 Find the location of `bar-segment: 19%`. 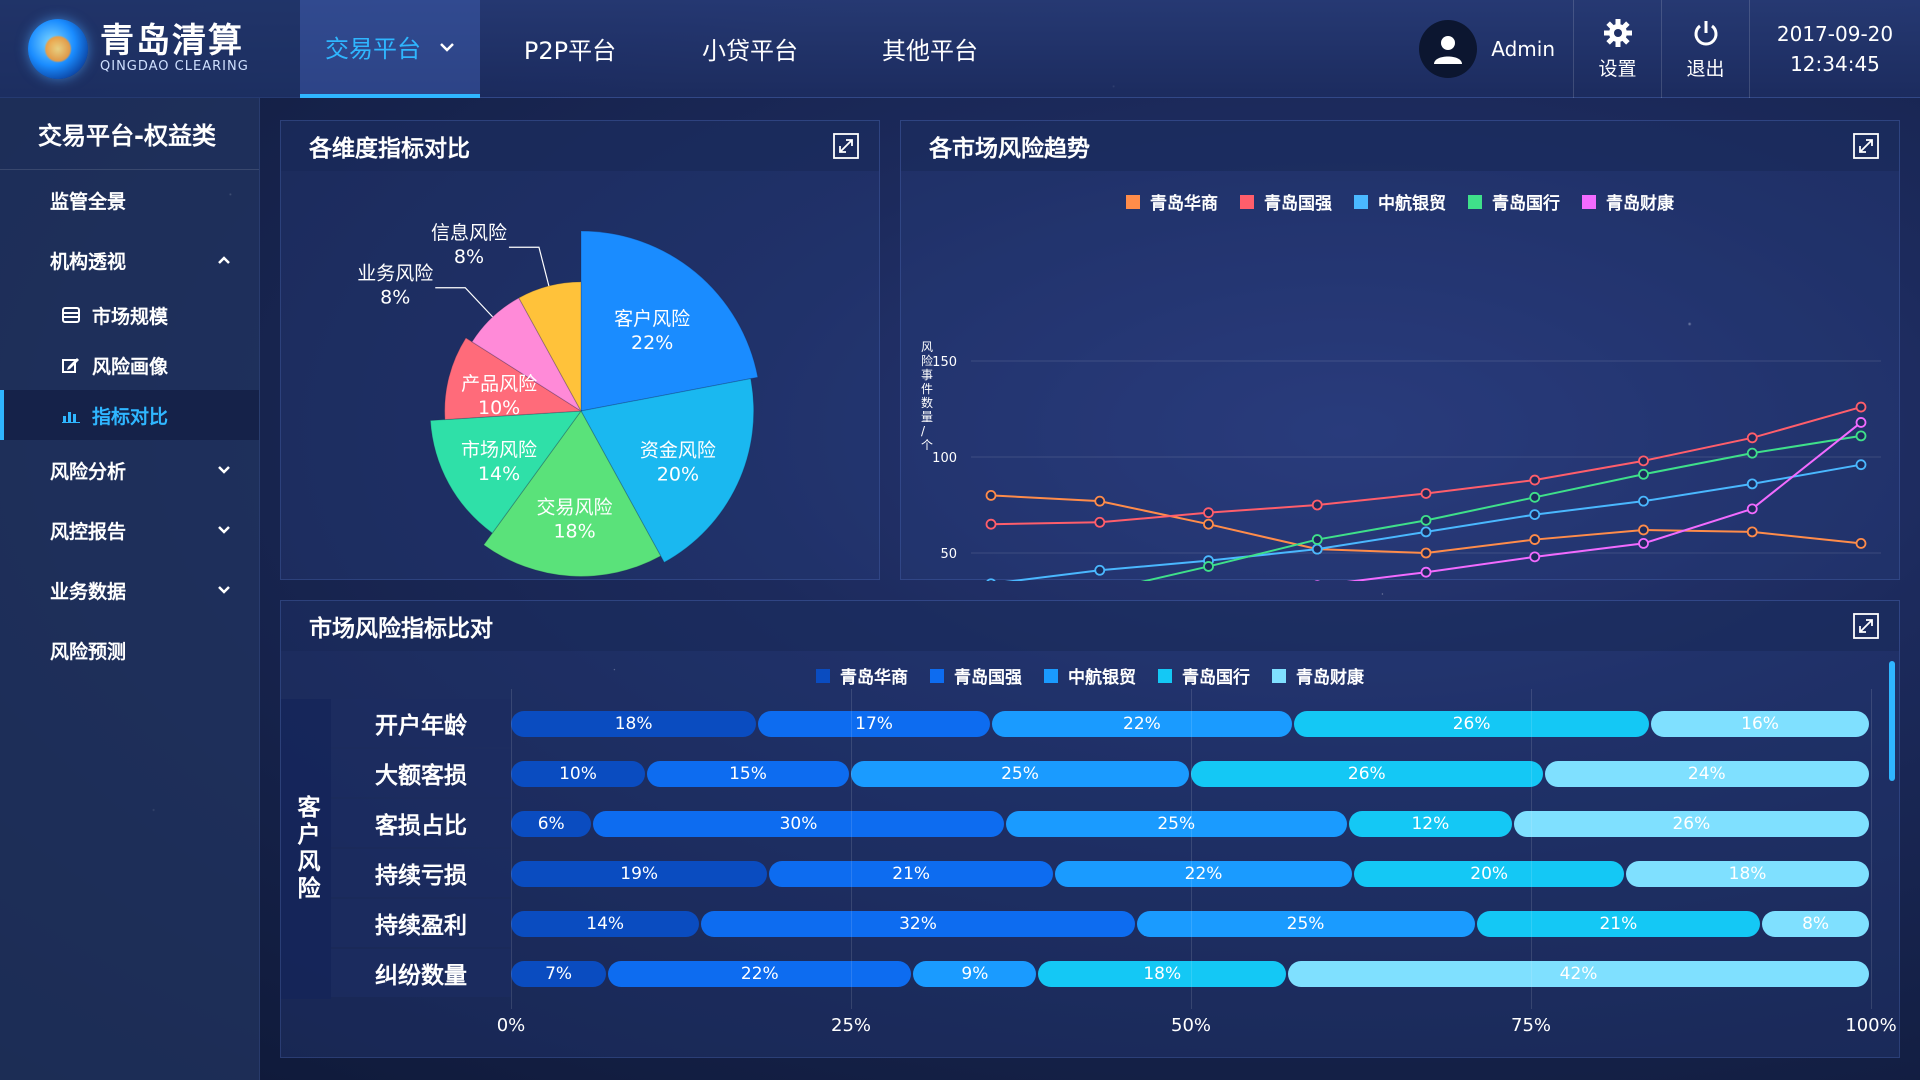

bar-segment: 19% is located at coordinates (639, 874).